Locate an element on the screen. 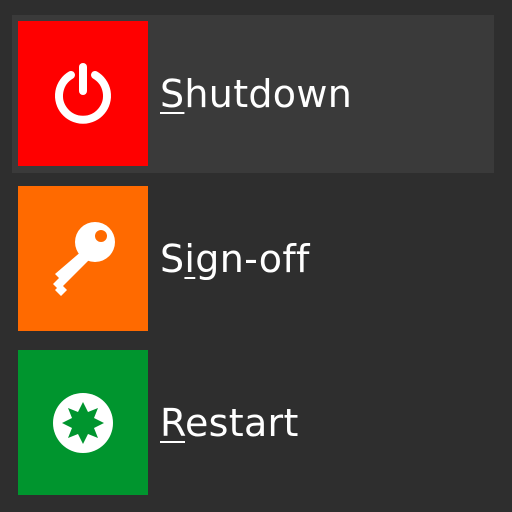 This screenshot has width=512, height=512. sign-off-label-pre: S is located at coordinates (172, 259).